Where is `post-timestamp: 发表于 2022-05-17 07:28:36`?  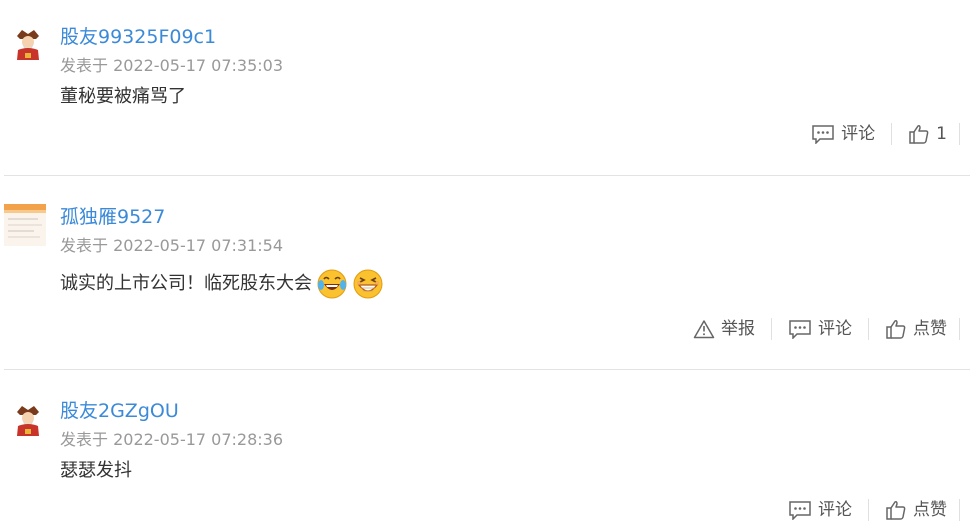
post-timestamp: 发表于 2022-05-17 07:28:36 is located at coordinates (172, 439).